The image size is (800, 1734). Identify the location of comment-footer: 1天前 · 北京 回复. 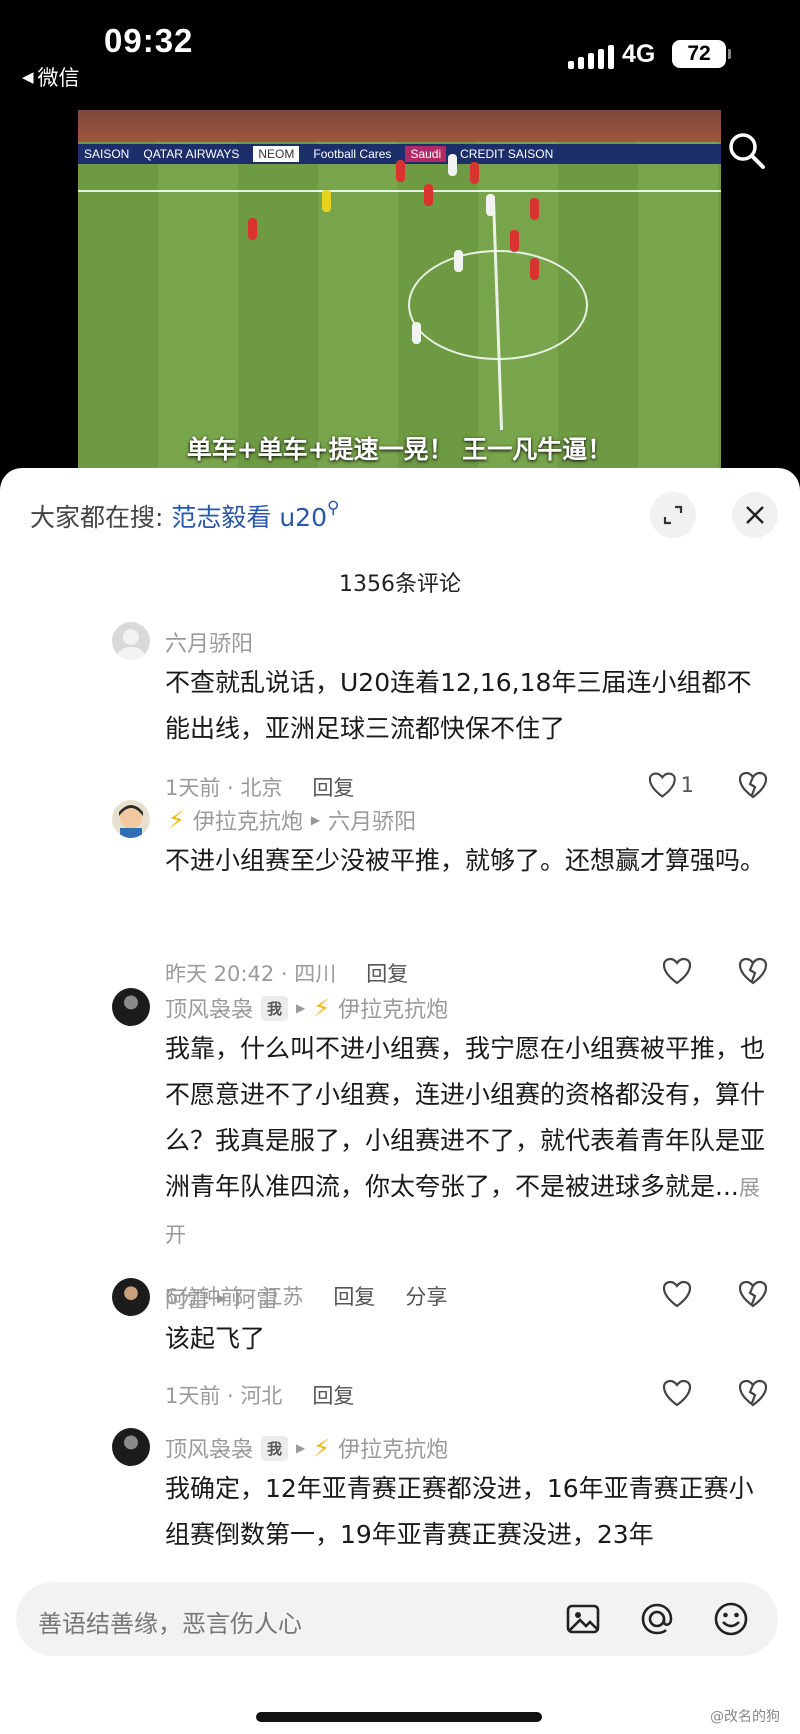
(259, 787).